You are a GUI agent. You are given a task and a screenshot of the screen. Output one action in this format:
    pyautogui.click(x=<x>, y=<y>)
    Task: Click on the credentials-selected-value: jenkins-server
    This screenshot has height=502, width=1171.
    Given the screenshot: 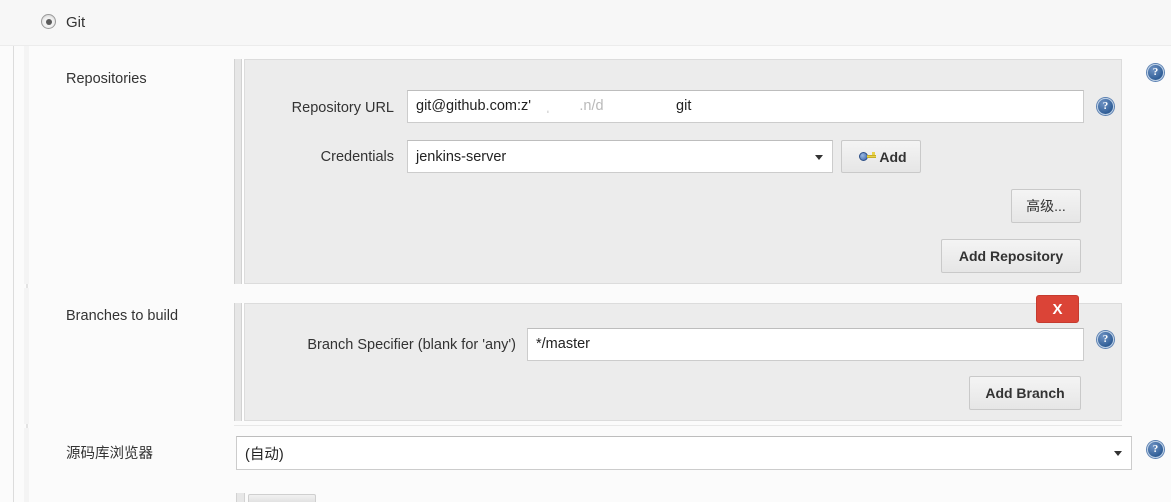 What is the action you would take?
    pyautogui.click(x=461, y=156)
    